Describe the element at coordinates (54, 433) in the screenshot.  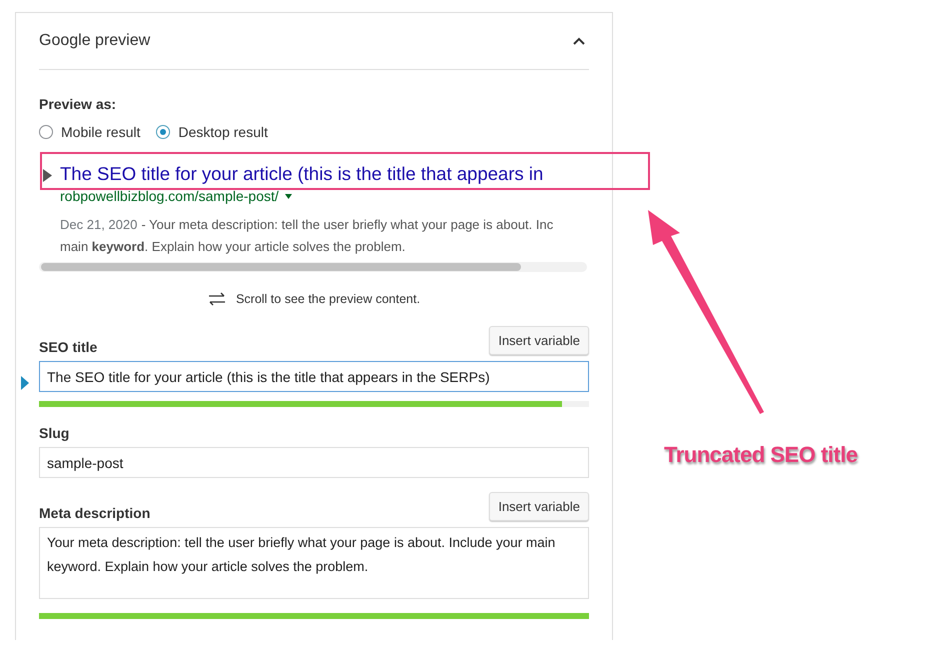
I see `field-label: Slug` at that location.